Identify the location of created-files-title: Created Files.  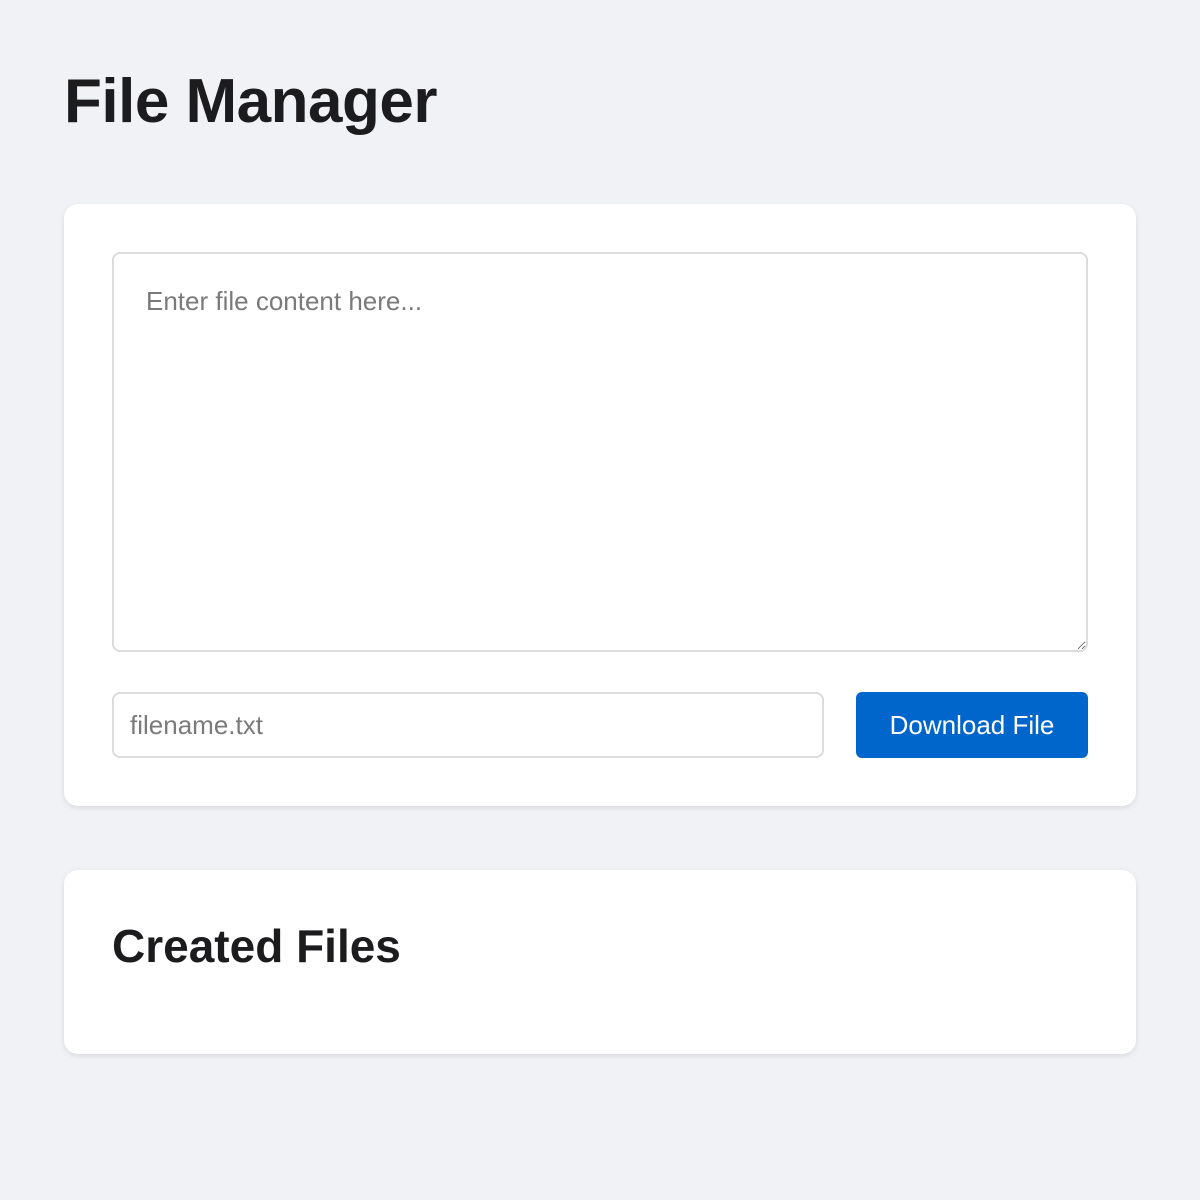
(256, 946).